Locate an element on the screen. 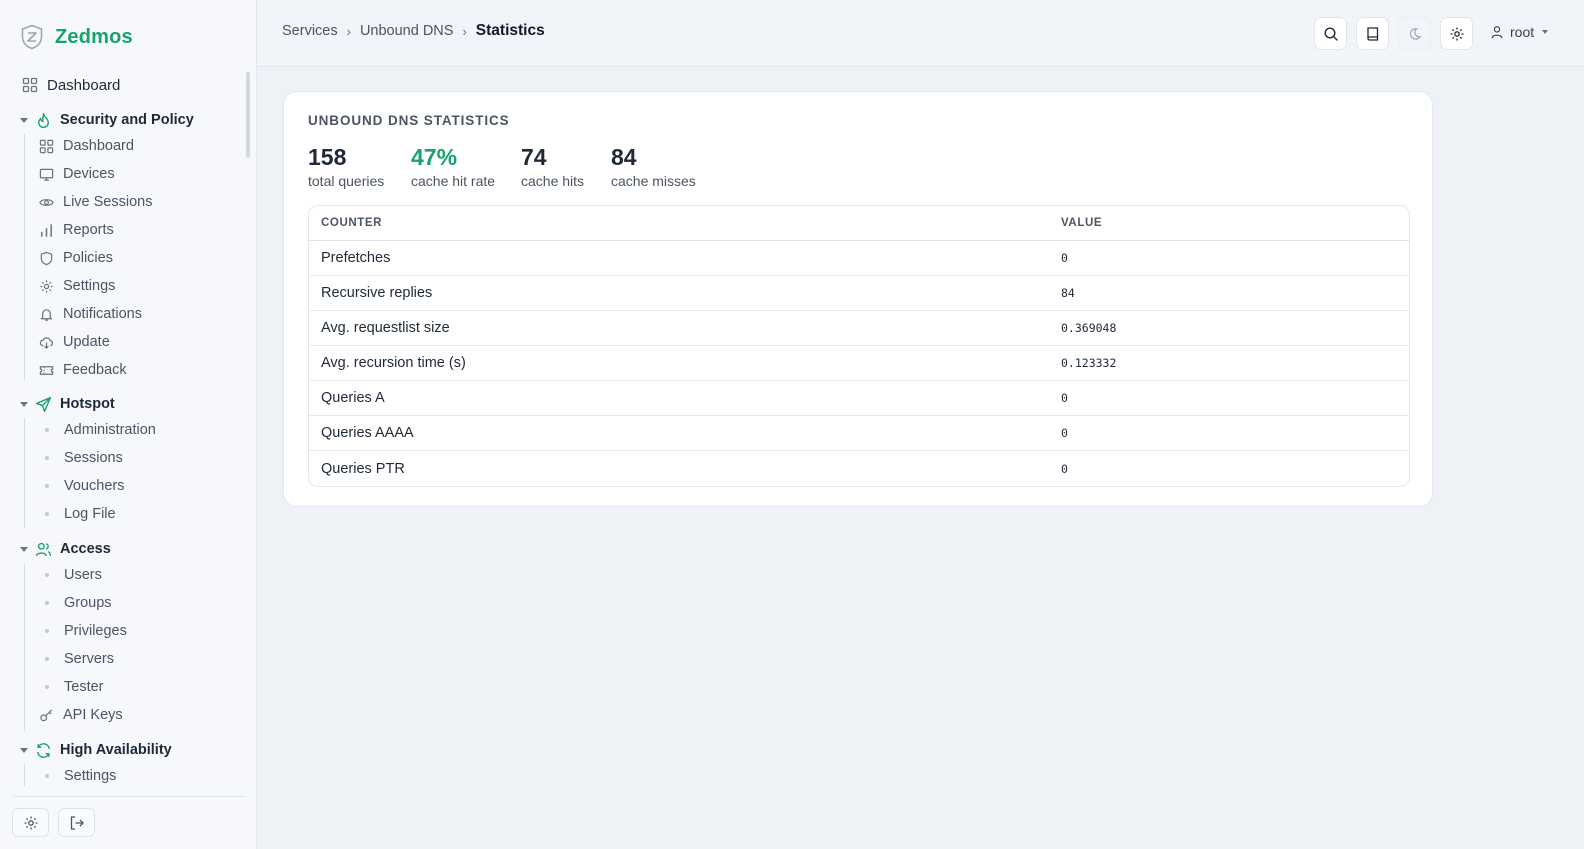  search-icon is located at coordinates (1330, 33).